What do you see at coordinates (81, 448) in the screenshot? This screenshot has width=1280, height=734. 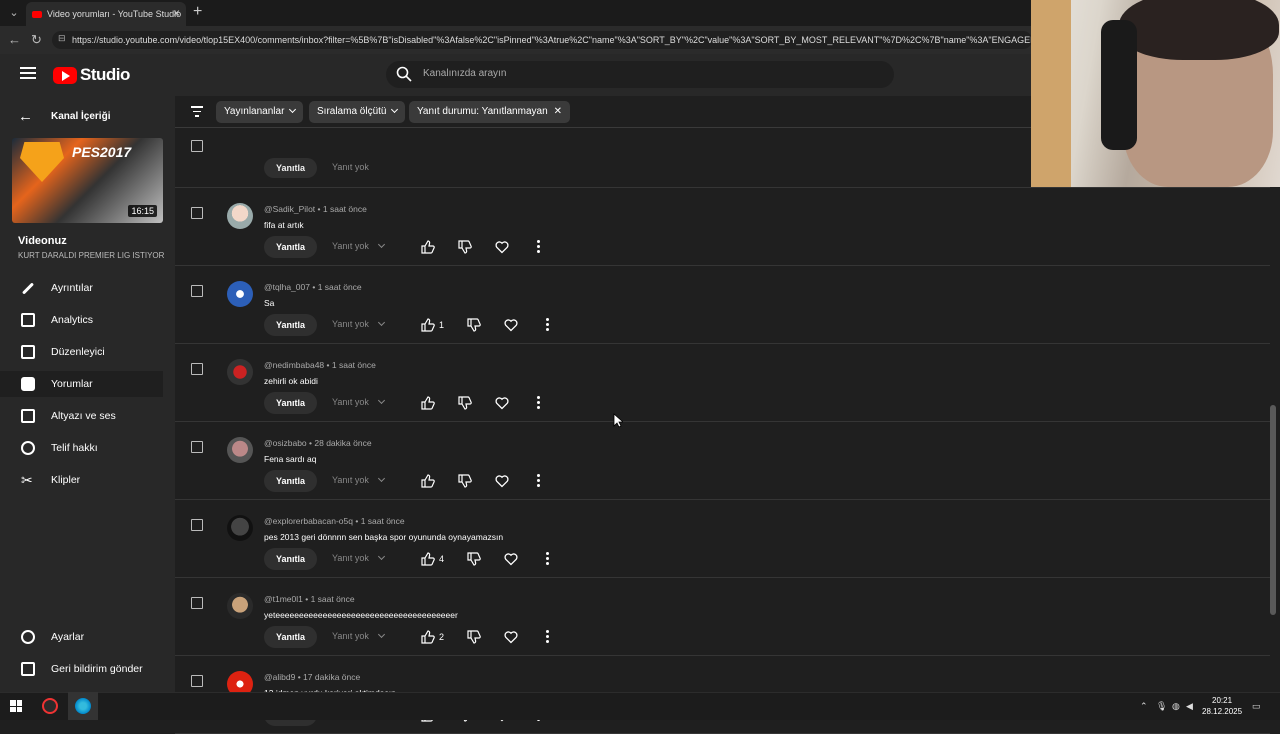 I see `sidebar-item-copyright: Telif hakkı` at bounding box center [81, 448].